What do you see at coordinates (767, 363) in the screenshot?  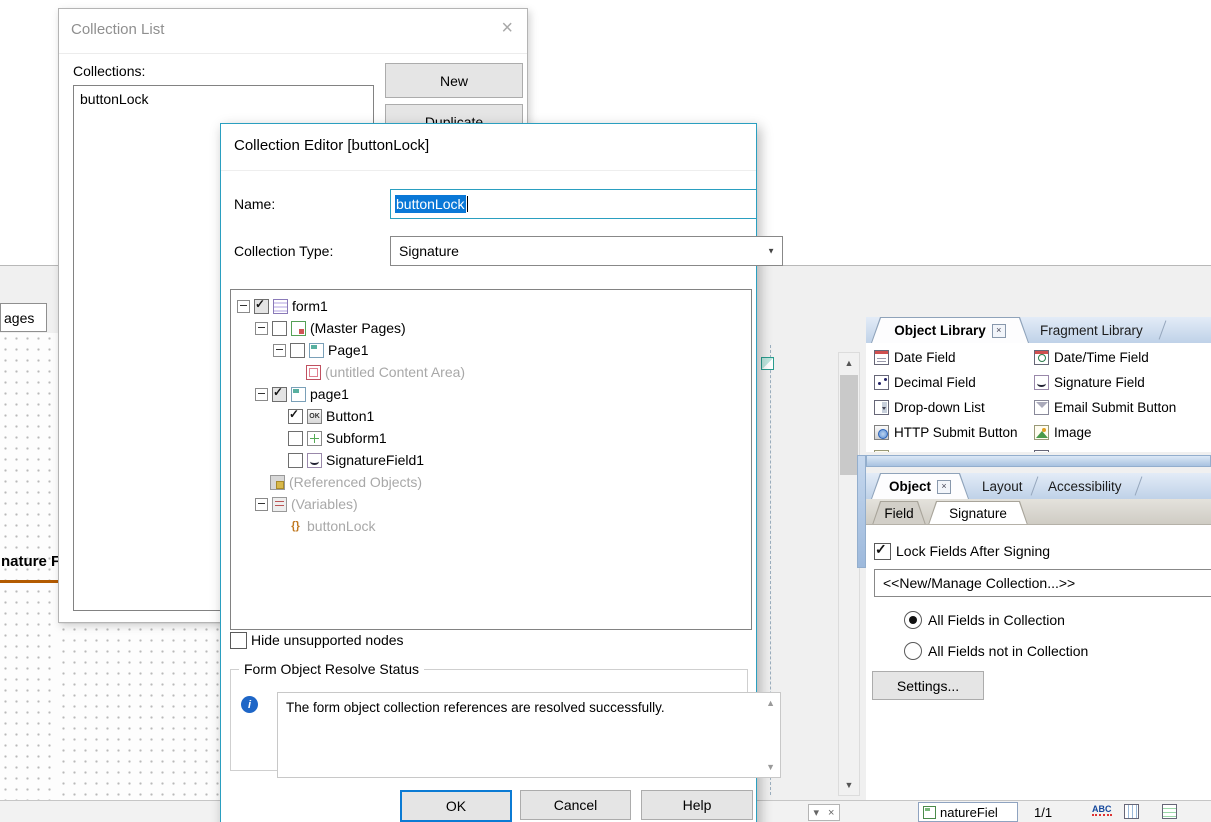 I see `content-area-marker-icon` at bounding box center [767, 363].